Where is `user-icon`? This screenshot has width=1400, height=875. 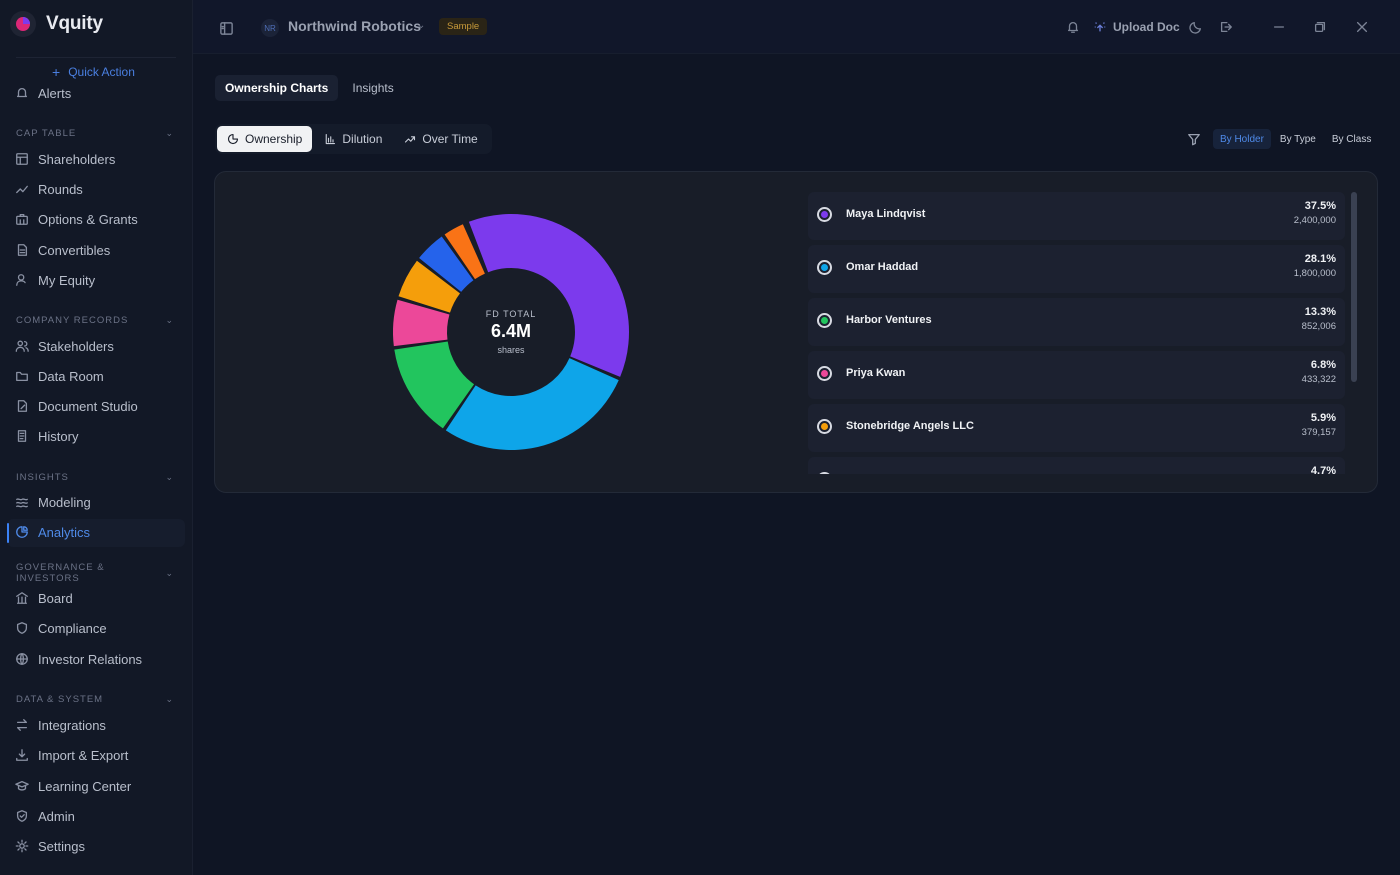
user-icon is located at coordinates (22, 280).